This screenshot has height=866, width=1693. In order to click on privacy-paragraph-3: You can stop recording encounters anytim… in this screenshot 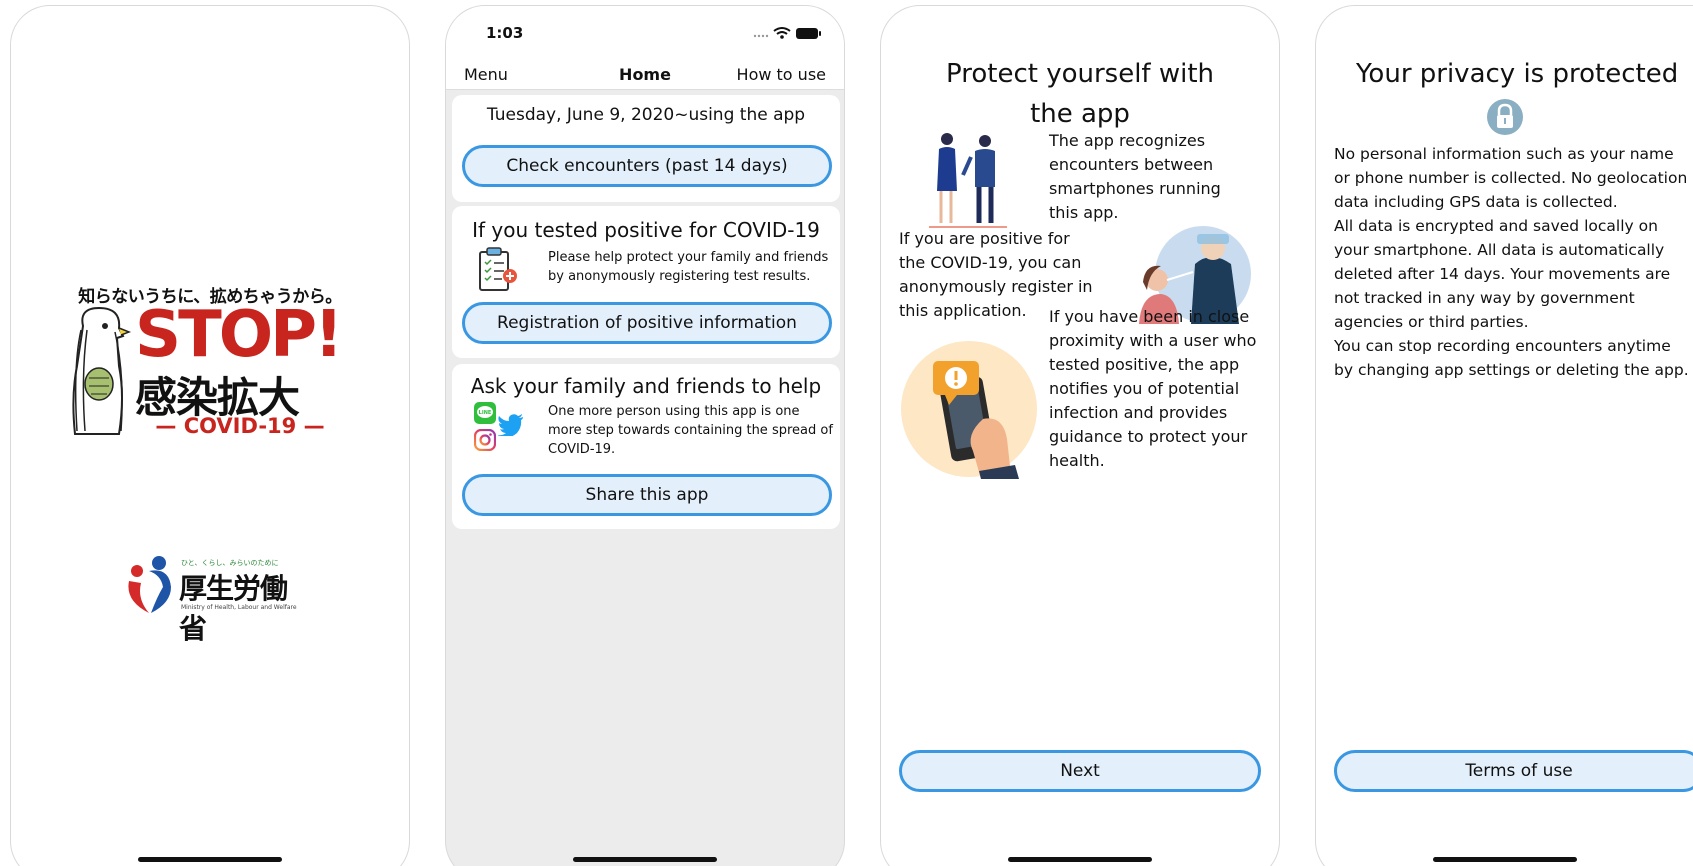, I will do `click(1511, 358)`.